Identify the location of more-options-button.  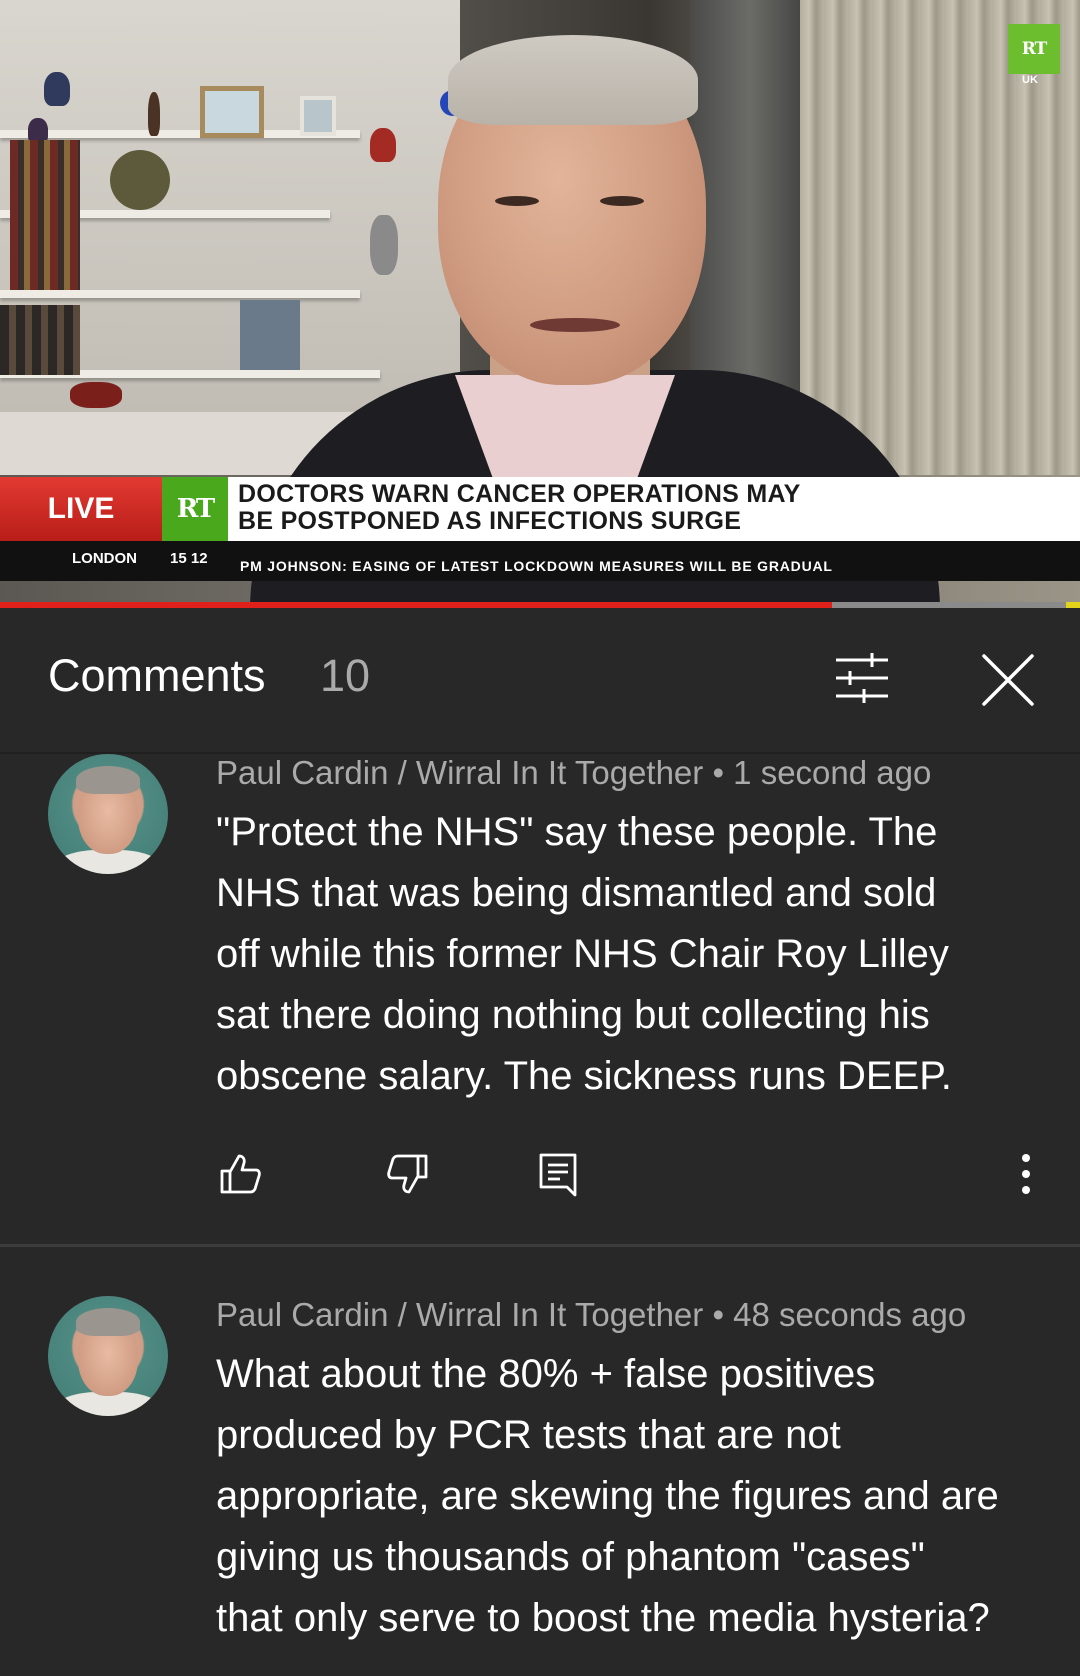
(1026, 1174).